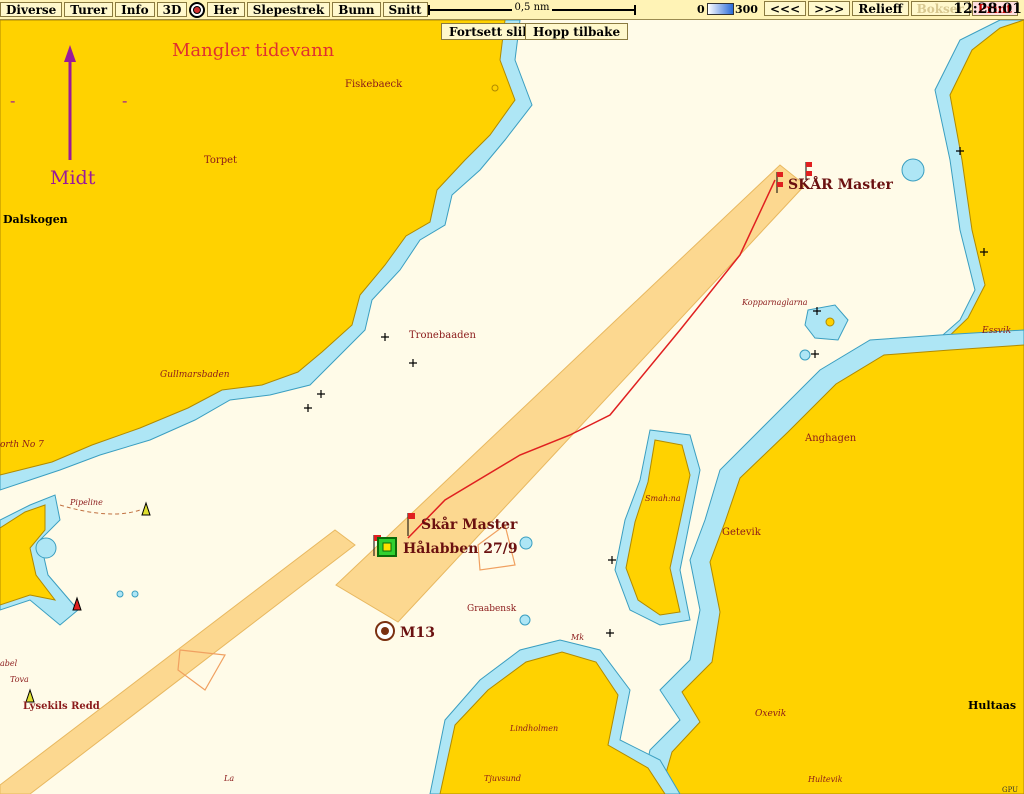 This screenshot has width=1024, height=794. I want to click on scale-label: 0,5 nm, so click(532, 7).